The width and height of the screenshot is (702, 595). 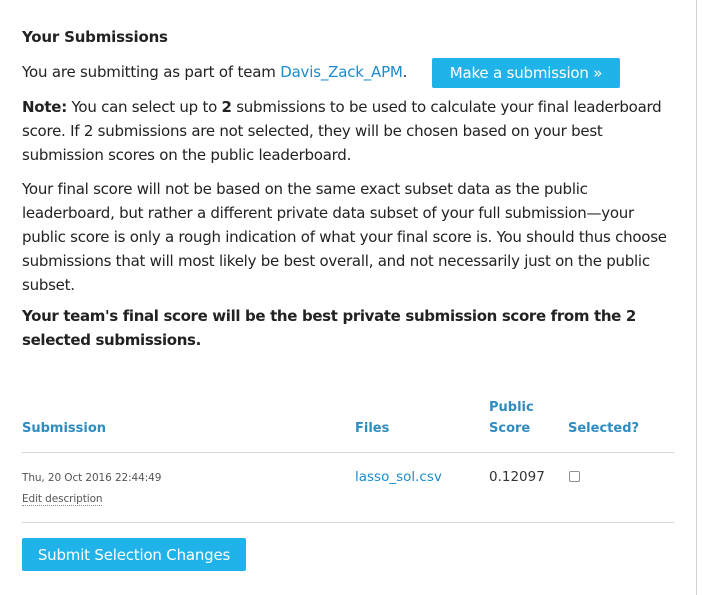 I want to click on submit-selection-button: Submit Selection Changes, so click(x=134, y=554).